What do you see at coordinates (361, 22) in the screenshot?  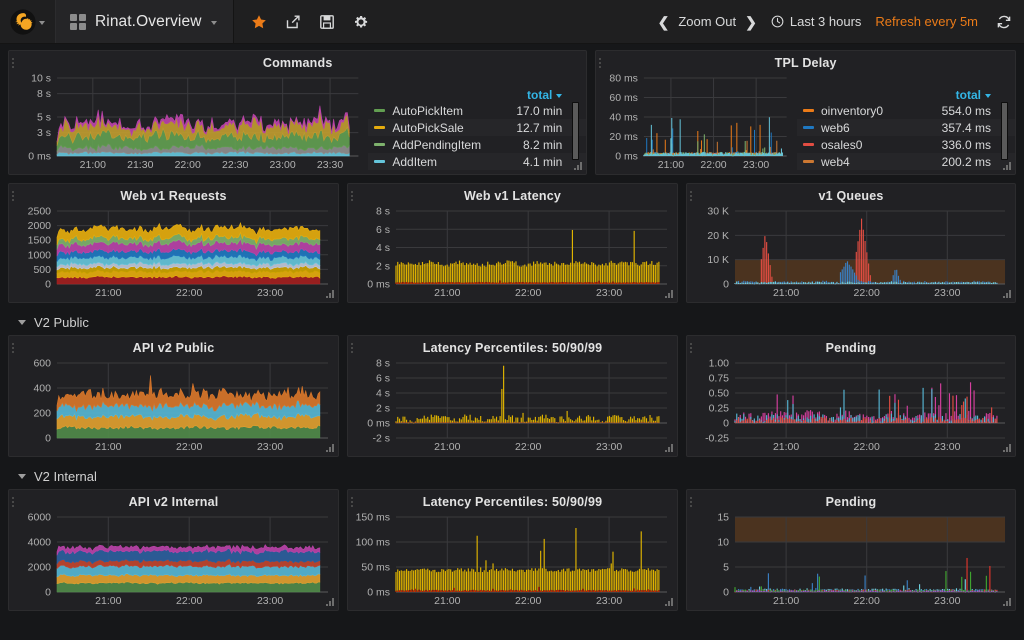 I see `settings-button` at bounding box center [361, 22].